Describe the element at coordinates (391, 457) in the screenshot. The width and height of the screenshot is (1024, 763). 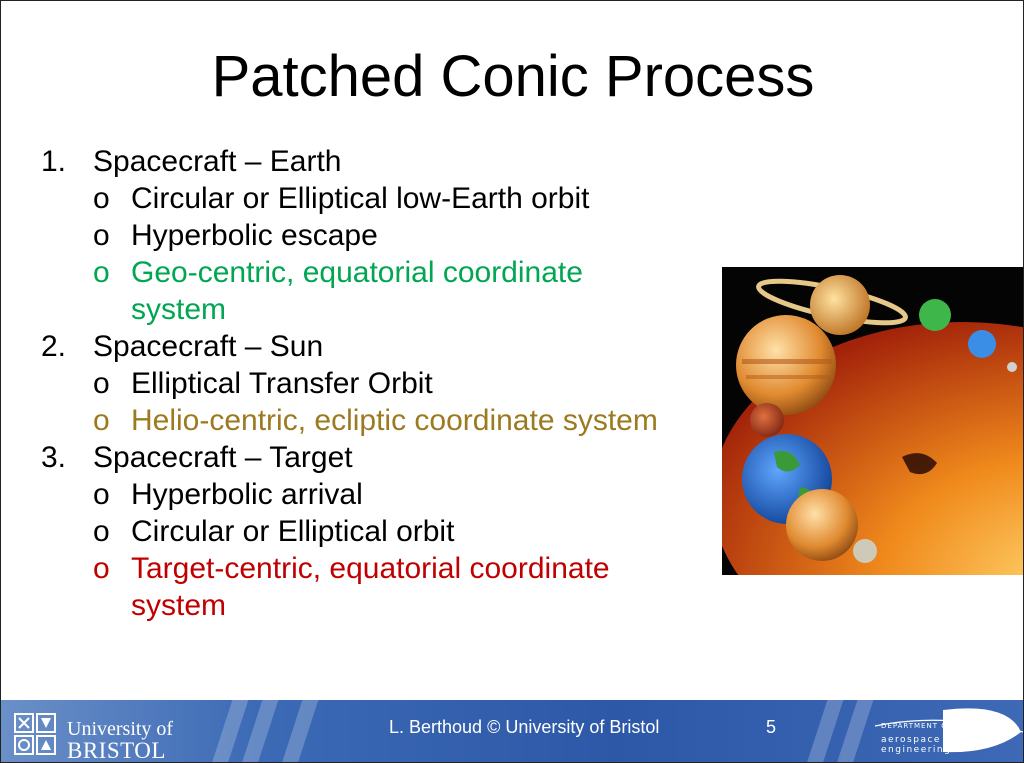
I see `list-item: 3. Spacecraft – Target` at that location.